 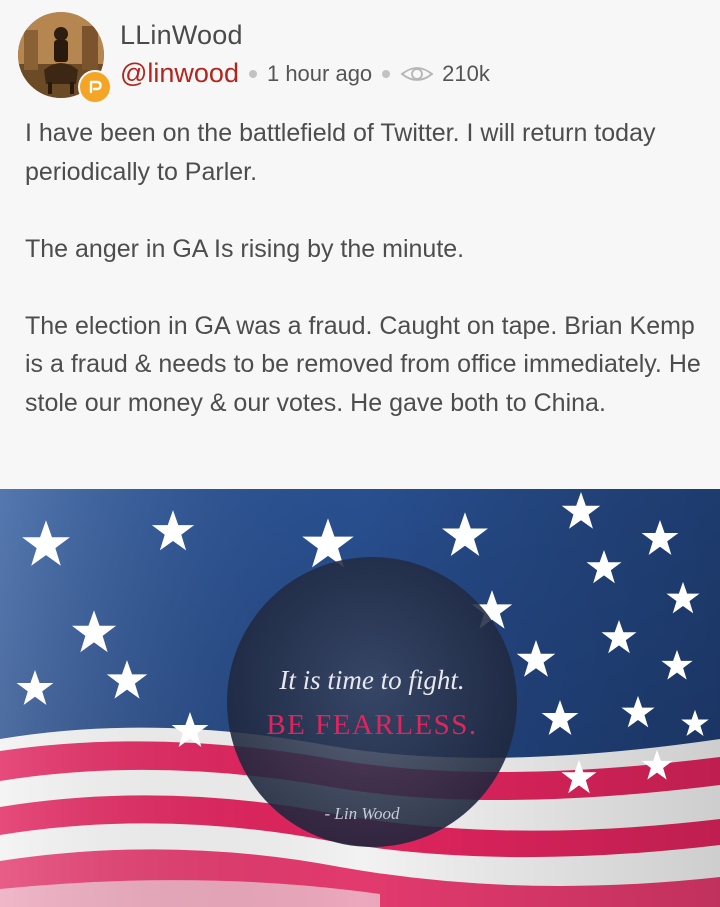 What do you see at coordinates (417, 73) in the screenshot?
I see `eye-icon` at bounding box center [417, 73].